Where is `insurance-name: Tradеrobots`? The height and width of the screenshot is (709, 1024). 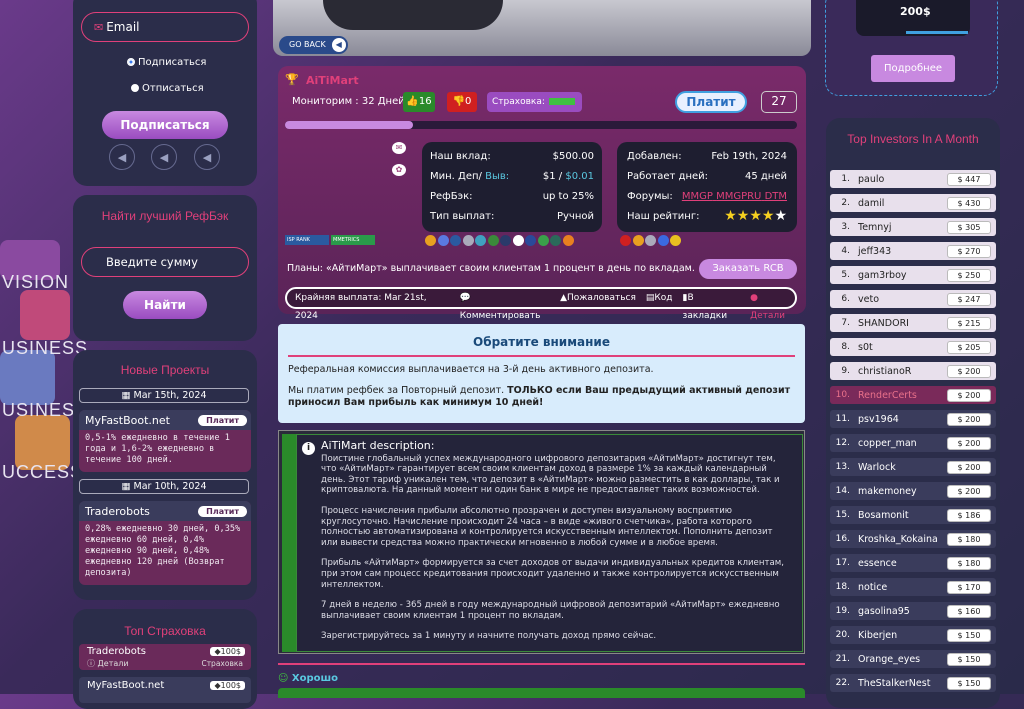
insurance-name: Tradеrobots is located at coordinates (116, 651).